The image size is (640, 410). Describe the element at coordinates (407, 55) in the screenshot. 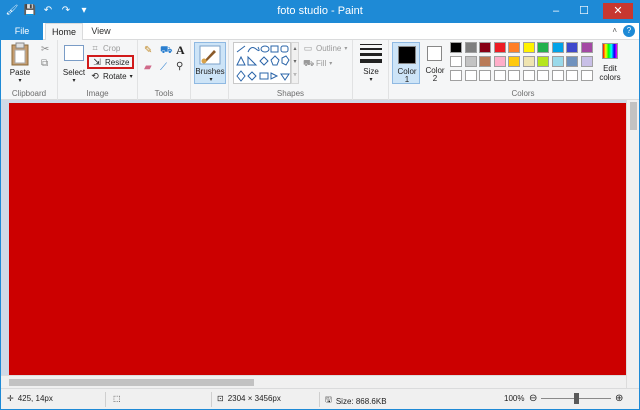

I see `color1-swatch` at that location.